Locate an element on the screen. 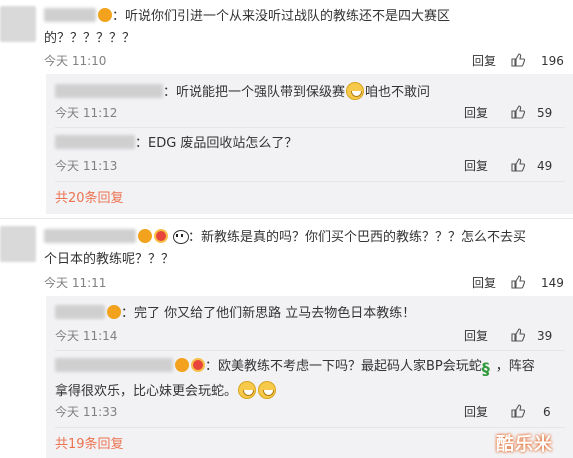 The width and height of the screenshot is (573, 458). reply-text: ：听说能把一个强队带到保级赛 咱也不敢问 is located at coordinates (242, 92).